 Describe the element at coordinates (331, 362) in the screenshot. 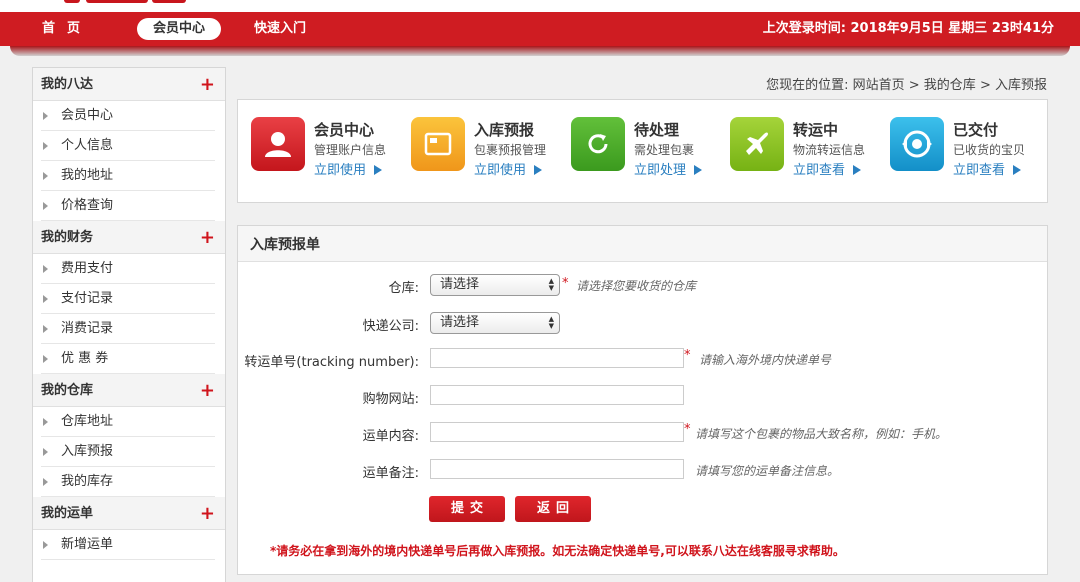

I see `tracking-label: 转运单号(tracking number):` at that location.